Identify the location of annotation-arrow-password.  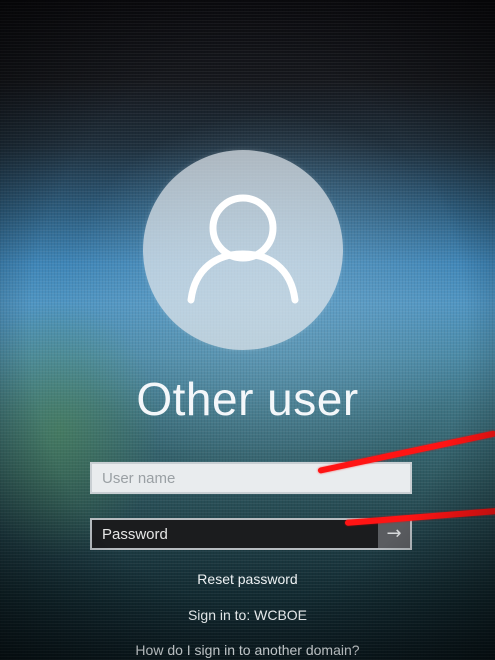
(419, 516).